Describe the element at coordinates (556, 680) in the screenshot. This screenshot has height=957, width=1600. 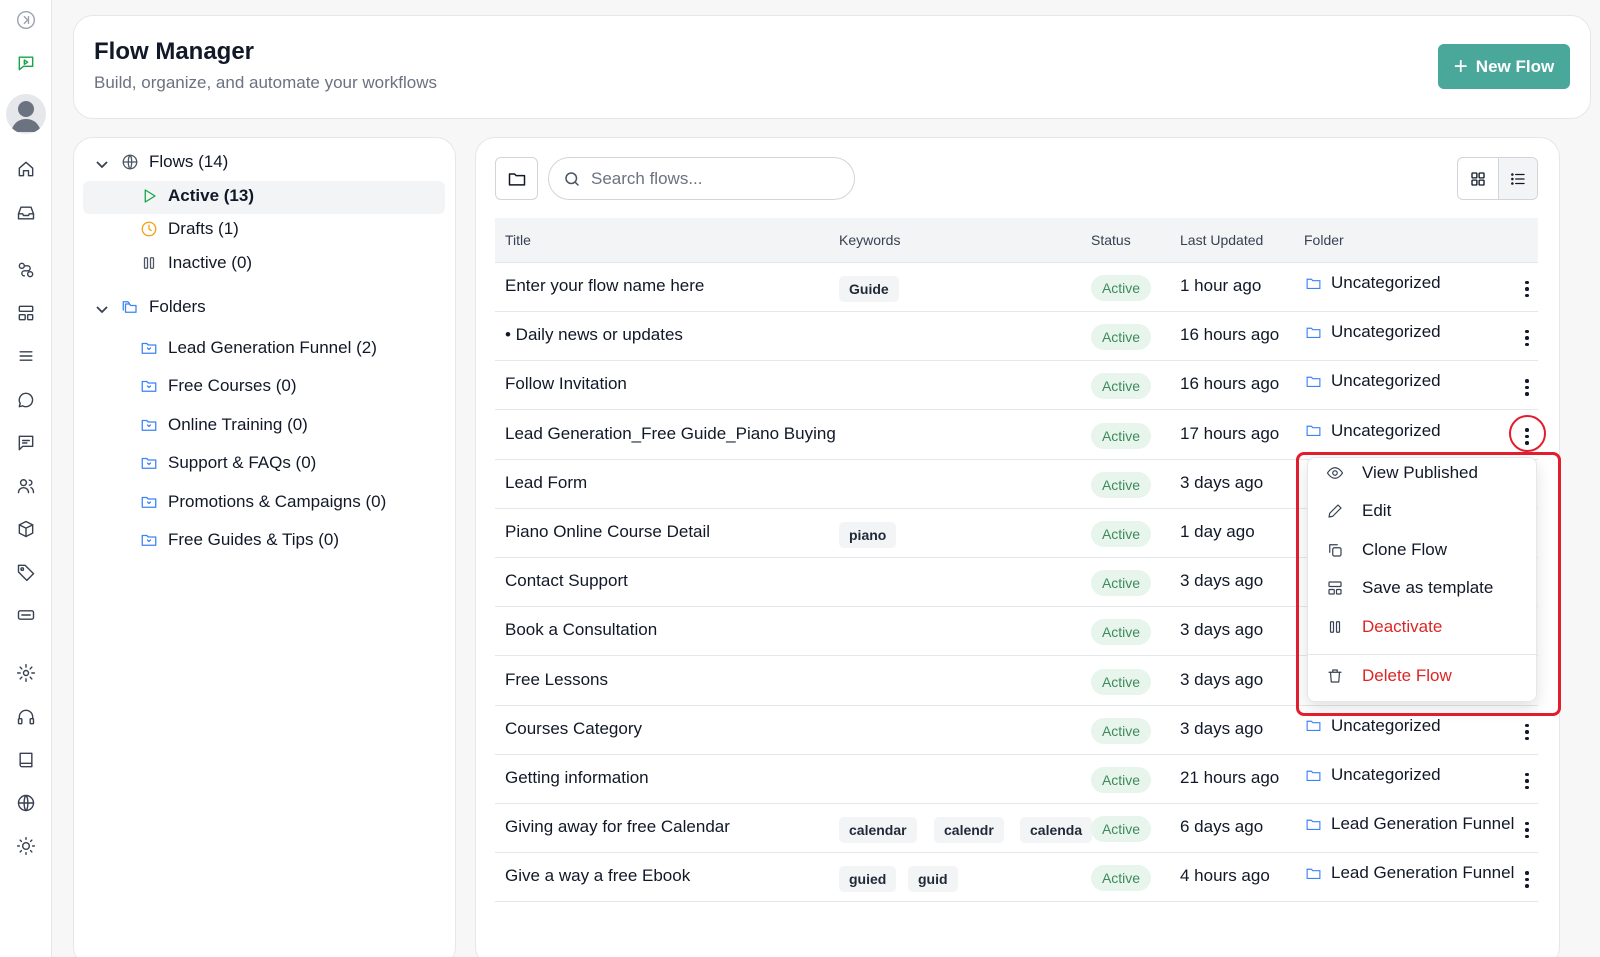
I see `flow-title: Free Lessons` at that location.